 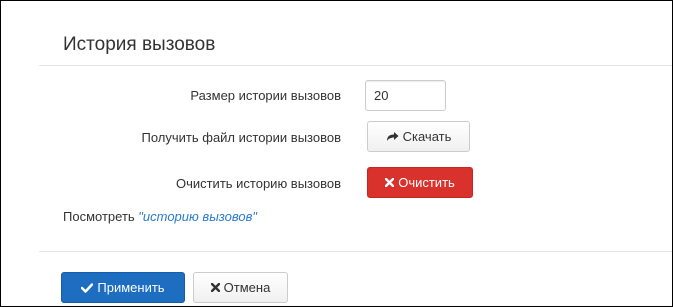 What do you see at coordinates (392, 136) in the screenshot?
I see `share-arrow-icon` at bounding box center [392, 136].